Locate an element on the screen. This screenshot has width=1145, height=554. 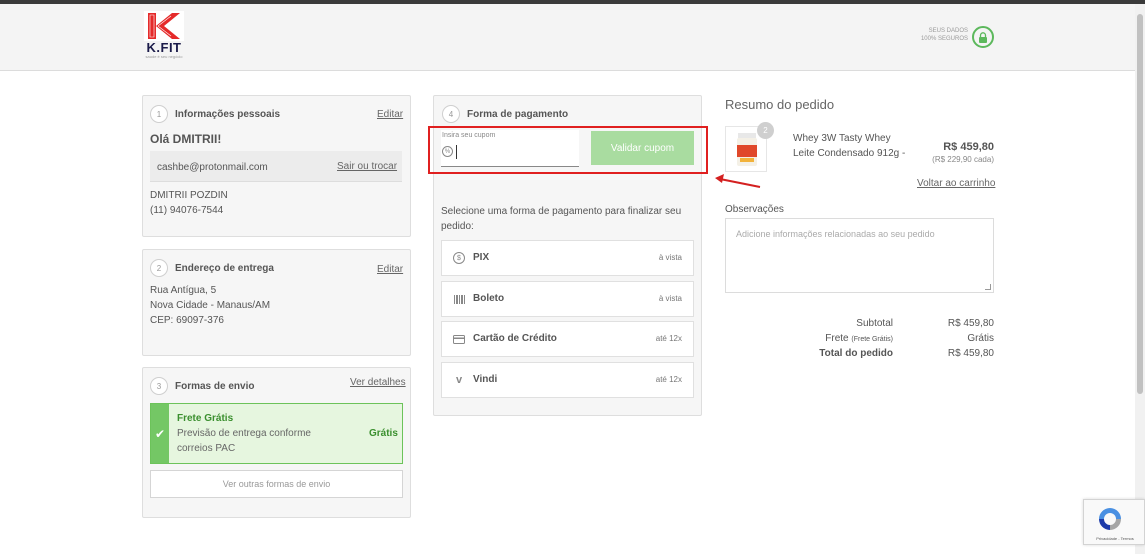
logo-mark-icon is located at coordinates (164, 26).